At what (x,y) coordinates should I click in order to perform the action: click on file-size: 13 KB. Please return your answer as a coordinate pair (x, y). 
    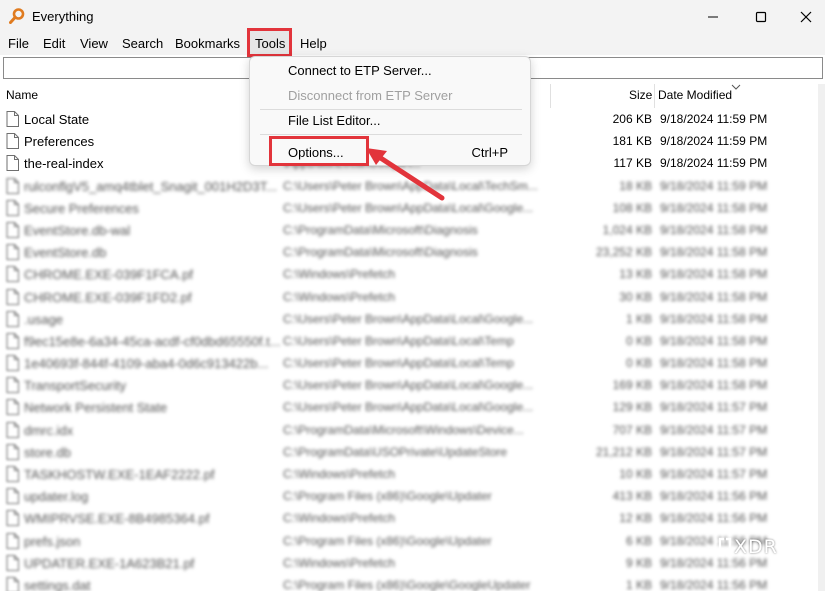
    Looking at the image, I should click on (635, 274).